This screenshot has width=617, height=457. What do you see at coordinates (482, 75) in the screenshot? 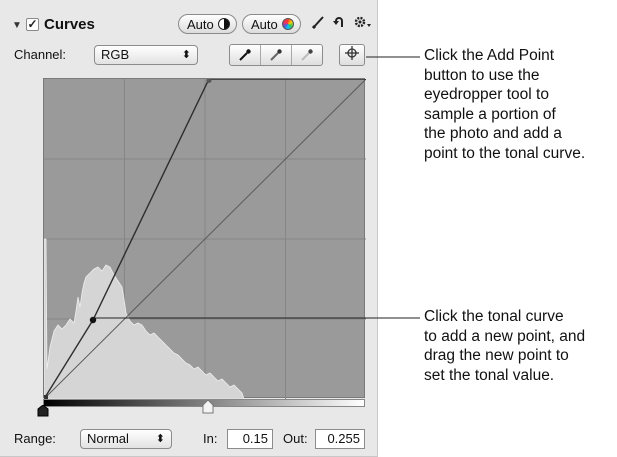
I see `callout-line: button to use the` at bounding box center [482, 75].